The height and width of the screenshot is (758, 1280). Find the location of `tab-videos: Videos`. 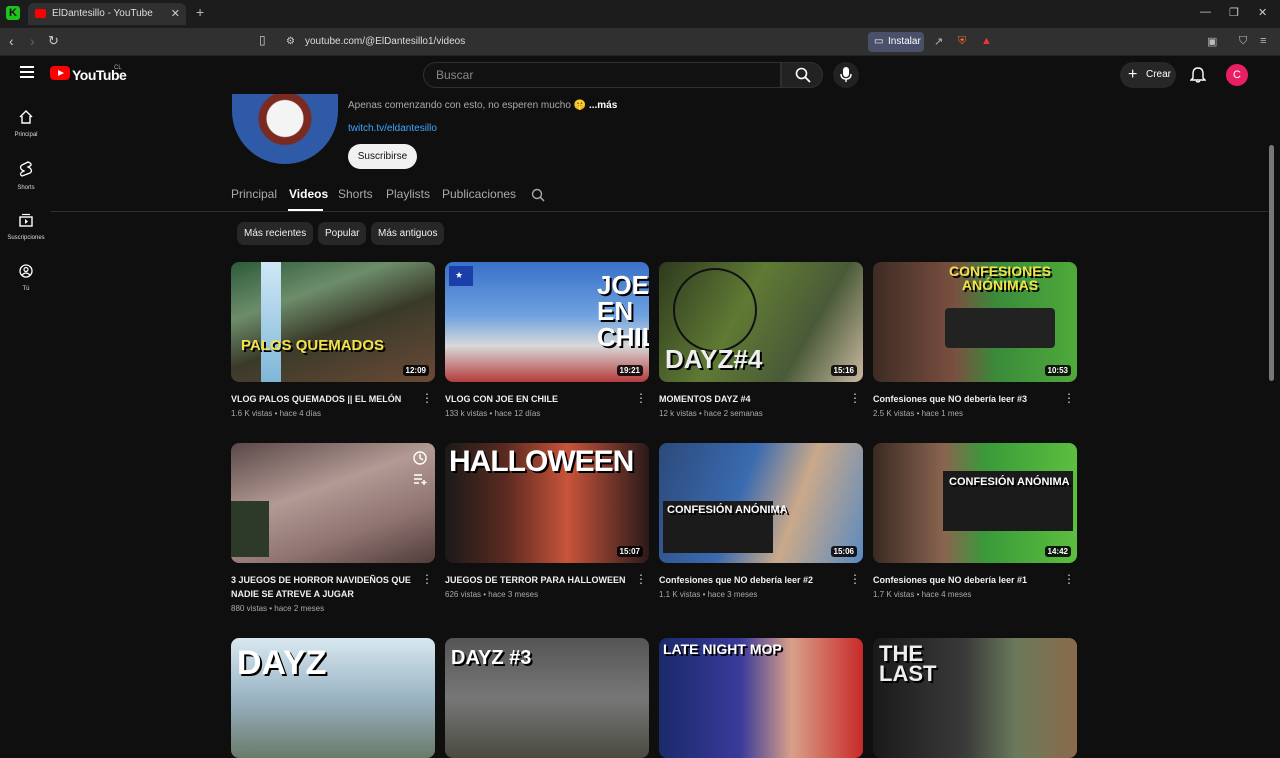

tab-videos: Videos is located at coordinates (308, 194).